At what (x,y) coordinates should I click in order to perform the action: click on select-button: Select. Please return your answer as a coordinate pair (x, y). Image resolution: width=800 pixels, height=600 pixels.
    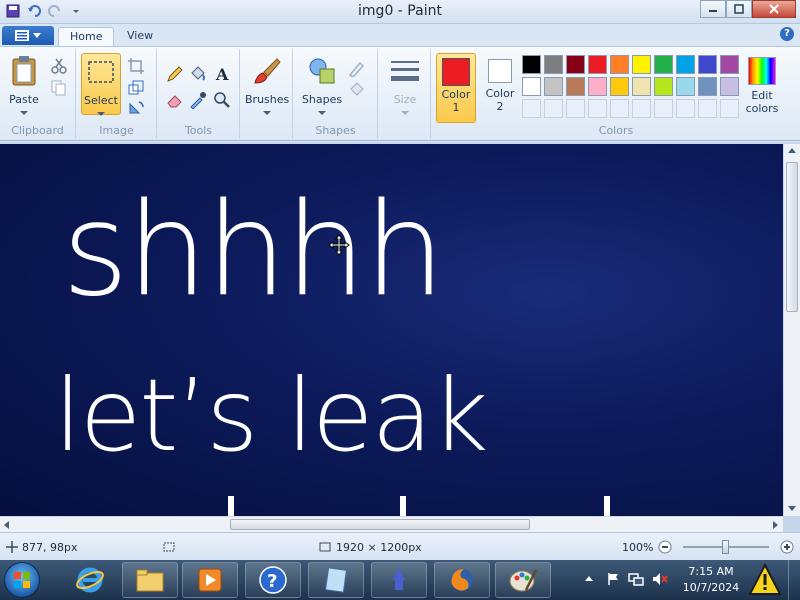
    Looking at the image, I should click on (101, 84).